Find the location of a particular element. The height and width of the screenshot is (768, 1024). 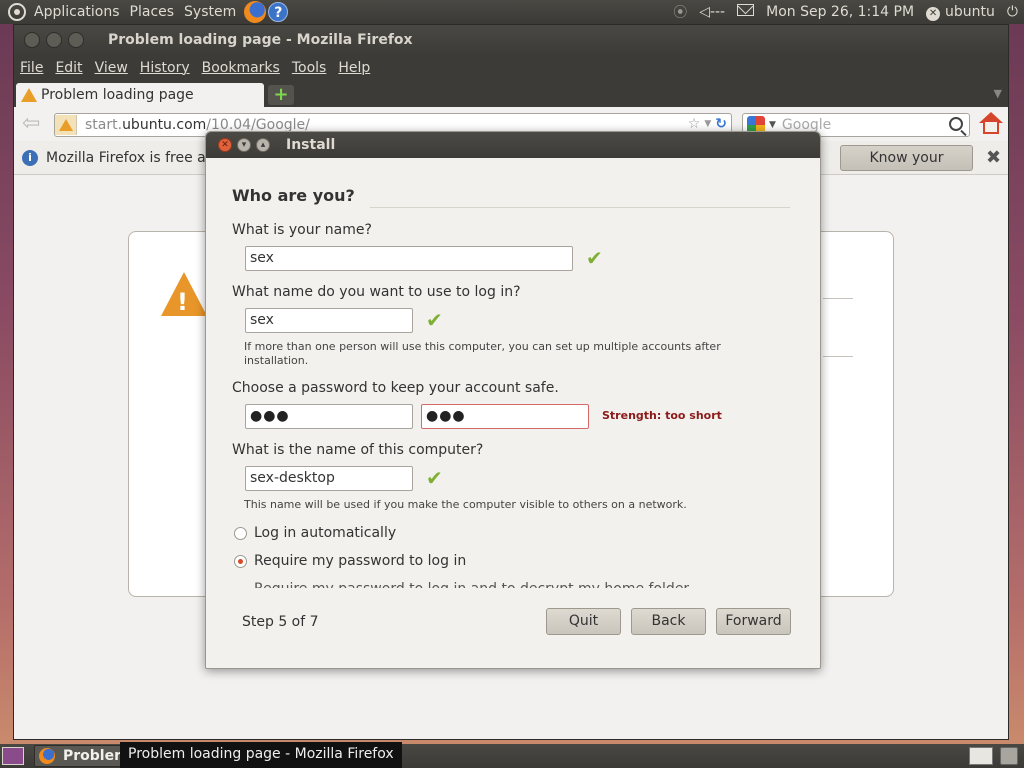

taskbar-firefox-button: Probler is located at coordinates (79, 756).